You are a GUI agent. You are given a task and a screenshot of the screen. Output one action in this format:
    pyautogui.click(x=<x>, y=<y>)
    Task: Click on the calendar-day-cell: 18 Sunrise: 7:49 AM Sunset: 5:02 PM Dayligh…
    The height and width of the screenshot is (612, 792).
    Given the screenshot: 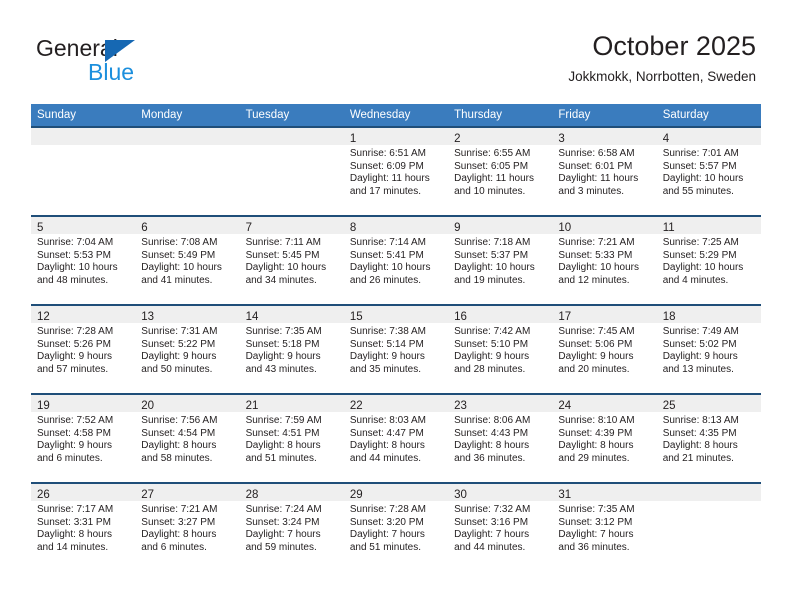 What is the action you would take?
    pyautogui.click(x=708, y=349)
    